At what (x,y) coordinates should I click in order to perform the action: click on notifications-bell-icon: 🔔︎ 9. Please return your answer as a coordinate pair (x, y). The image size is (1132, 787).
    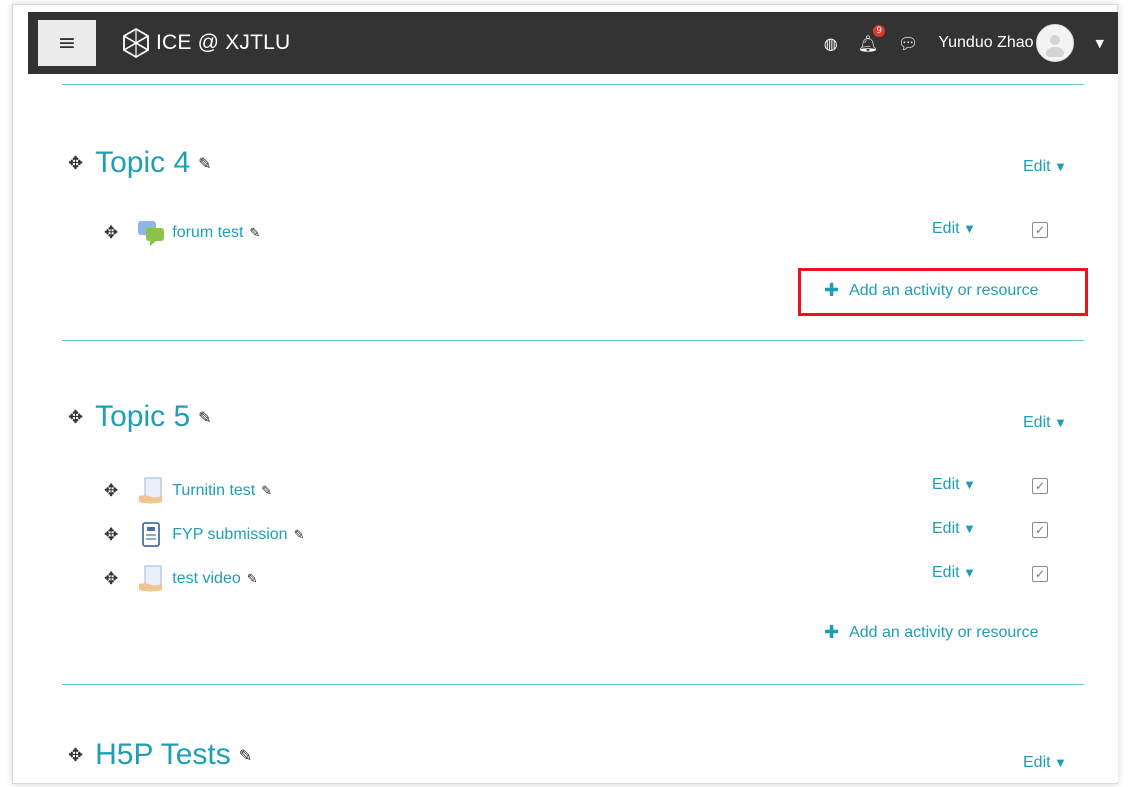
    Looking at the image, I should click on (872, 38).